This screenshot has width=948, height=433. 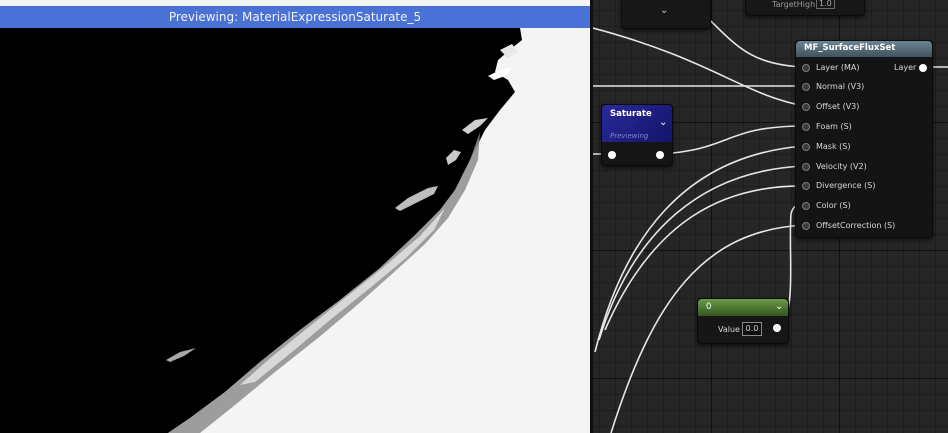 What do you see at coordinates (806, 206) in the screenshot?
I see `input-pin-color` at bounding box center [806, 206].